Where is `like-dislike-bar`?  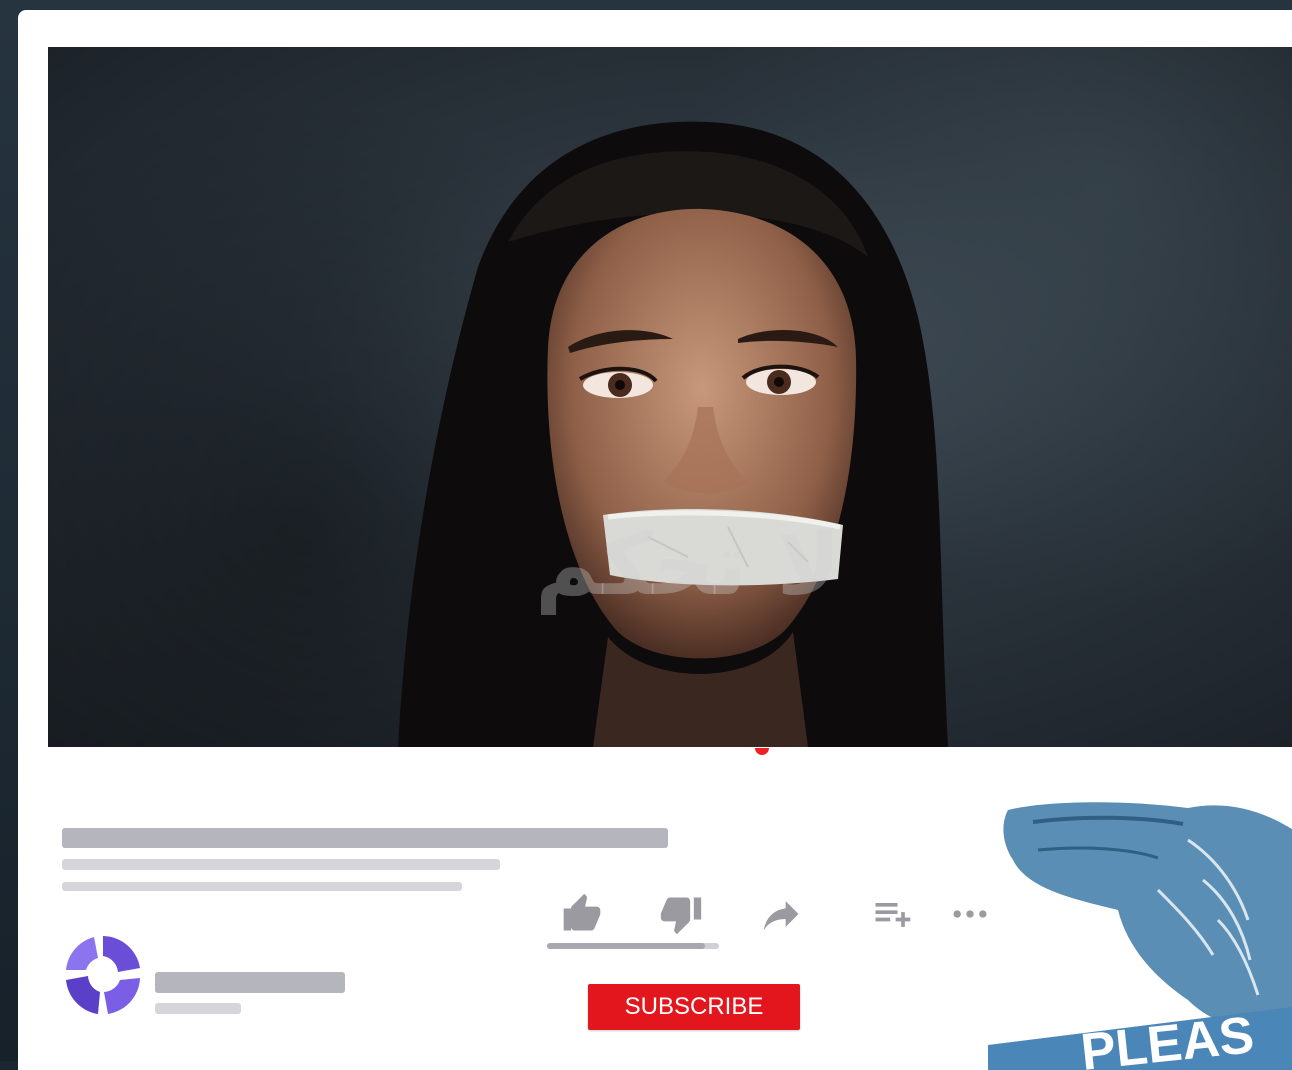
like-dislike-bar is located at coordinates (633, 946).